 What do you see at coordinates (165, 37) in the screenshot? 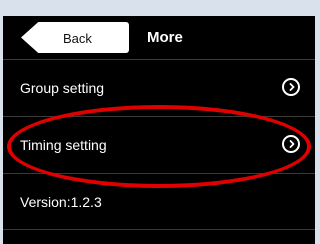
I see `page-title: More` at bounding box center [165, 37].